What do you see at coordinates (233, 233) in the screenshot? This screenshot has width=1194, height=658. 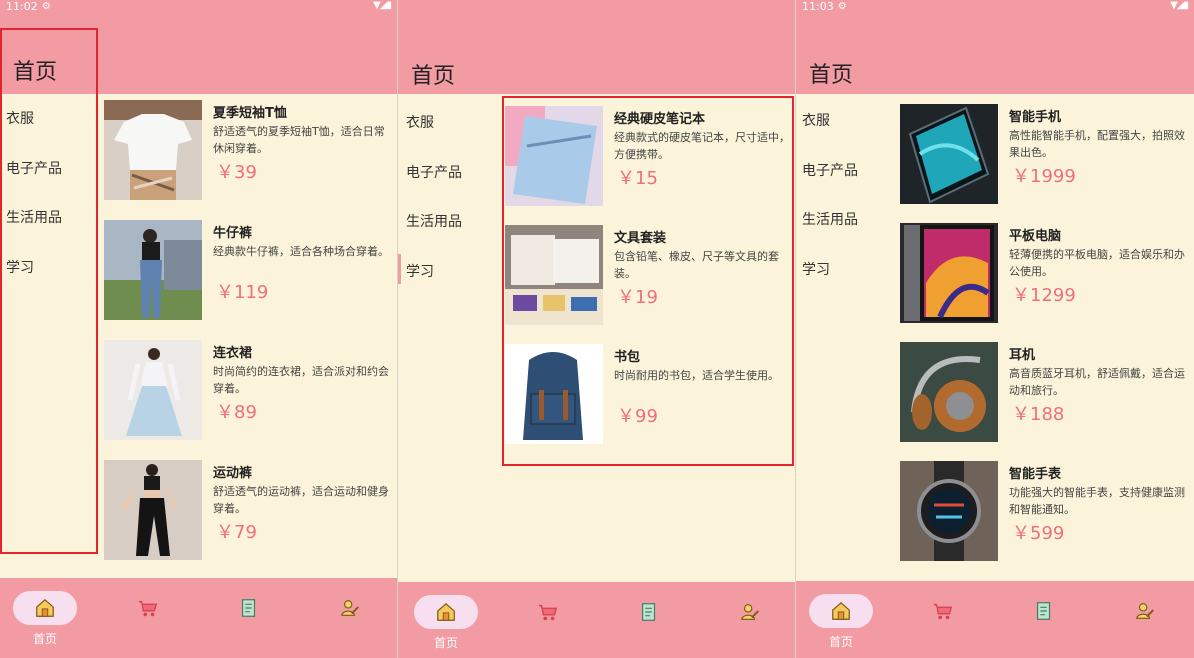 I see `product-name: 牛仔裤` at bounding box center [233, 233].